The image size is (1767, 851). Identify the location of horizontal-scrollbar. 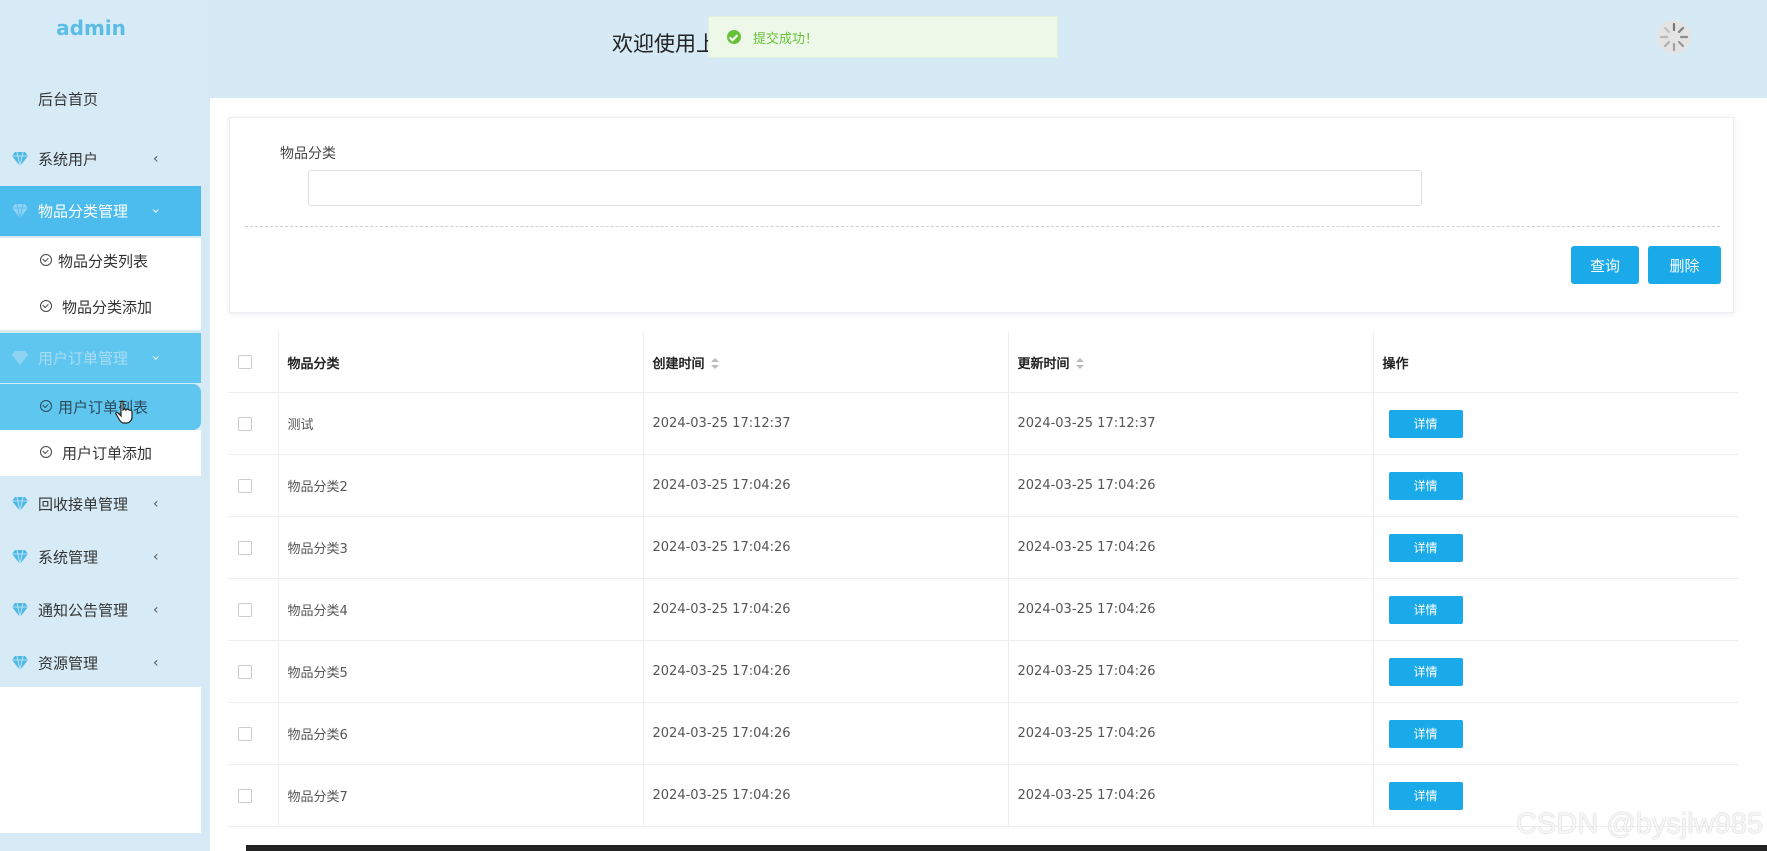
(1006, 848).